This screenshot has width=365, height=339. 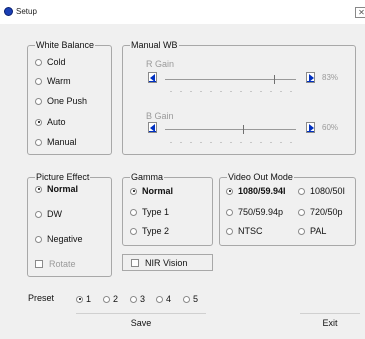 What do you see at coordinates (83, 299) in the screenshot?
I see `preset-option-1: 1` at bounding box center [83, 299].